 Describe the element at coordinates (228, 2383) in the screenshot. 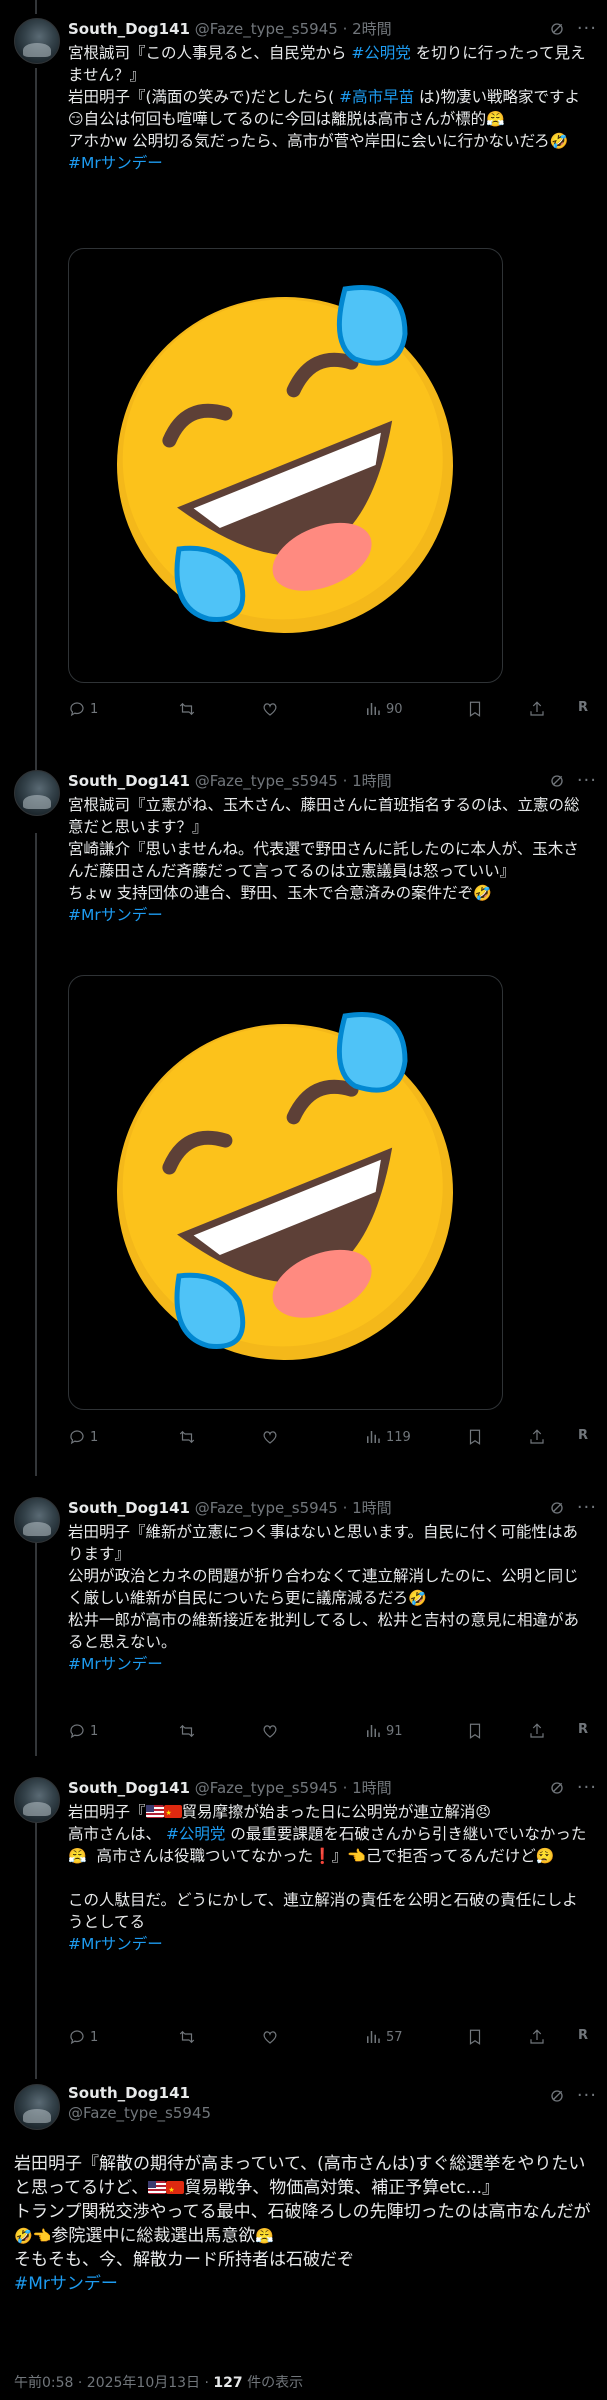

I see `view-count: 127` at that location.